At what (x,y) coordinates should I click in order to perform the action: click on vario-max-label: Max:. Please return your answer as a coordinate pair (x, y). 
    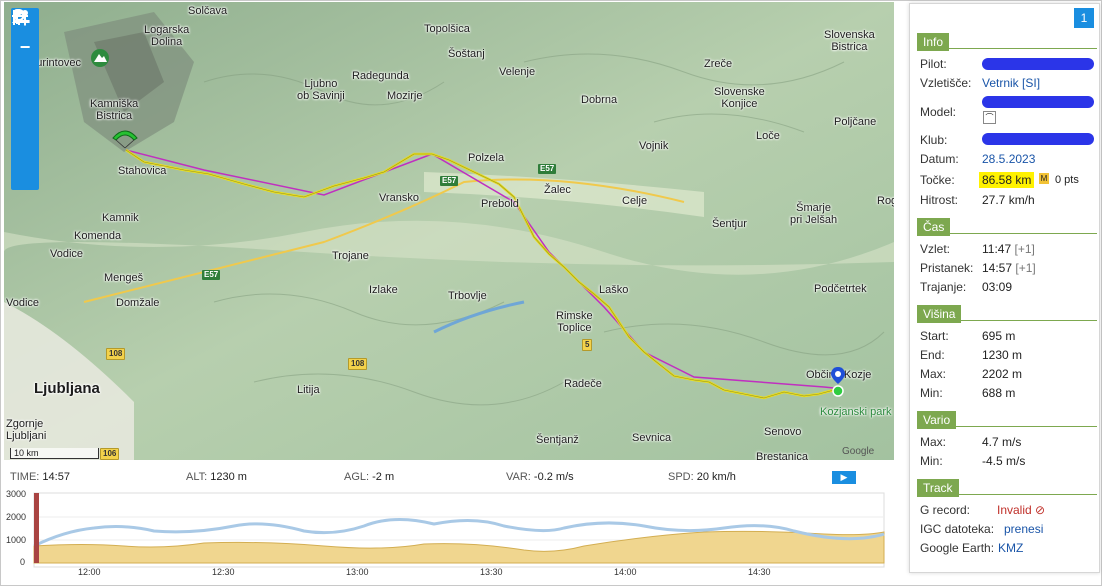
    Looking at the image, I should click on (933, 442).